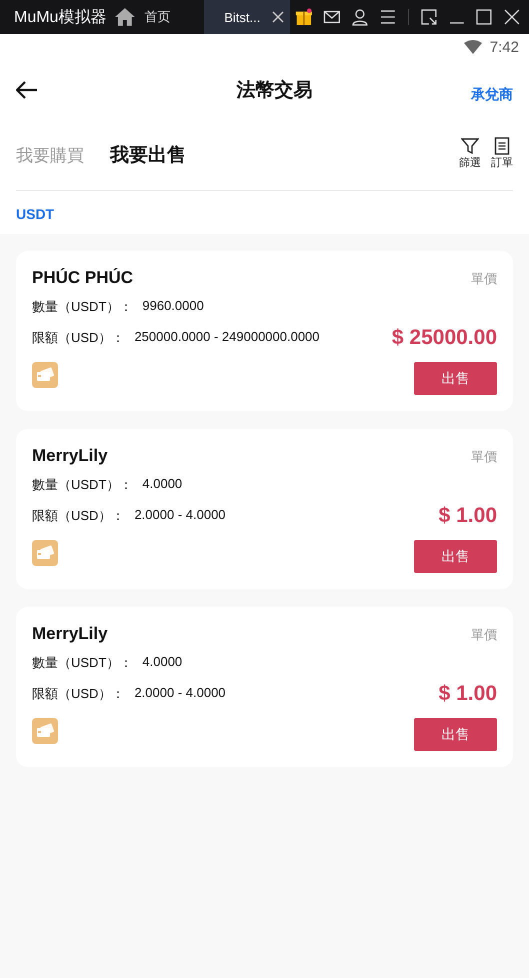 The image size is (529, 978). Describe the element at coordinates (332, 17) in the screenshot. I see `mail-icon` at that location.